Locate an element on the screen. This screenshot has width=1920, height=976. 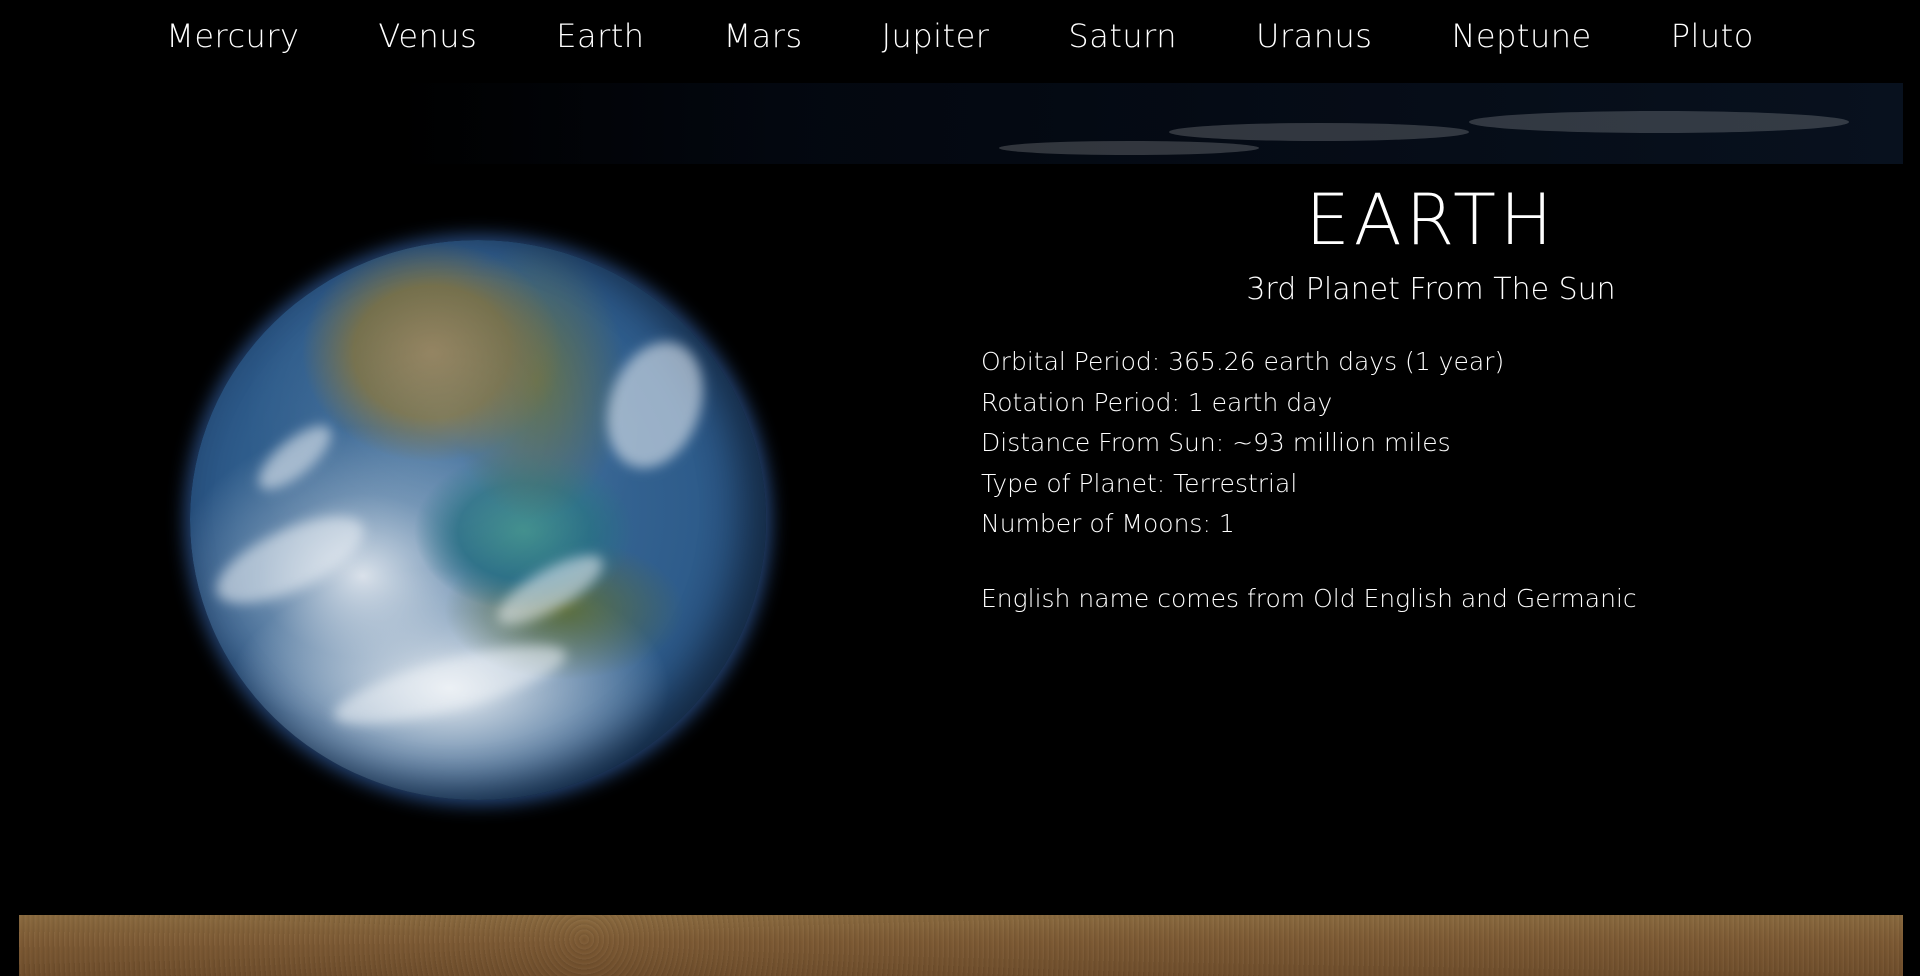
nav-item-pluto: Pluto is located at coordinates (1712, 36).